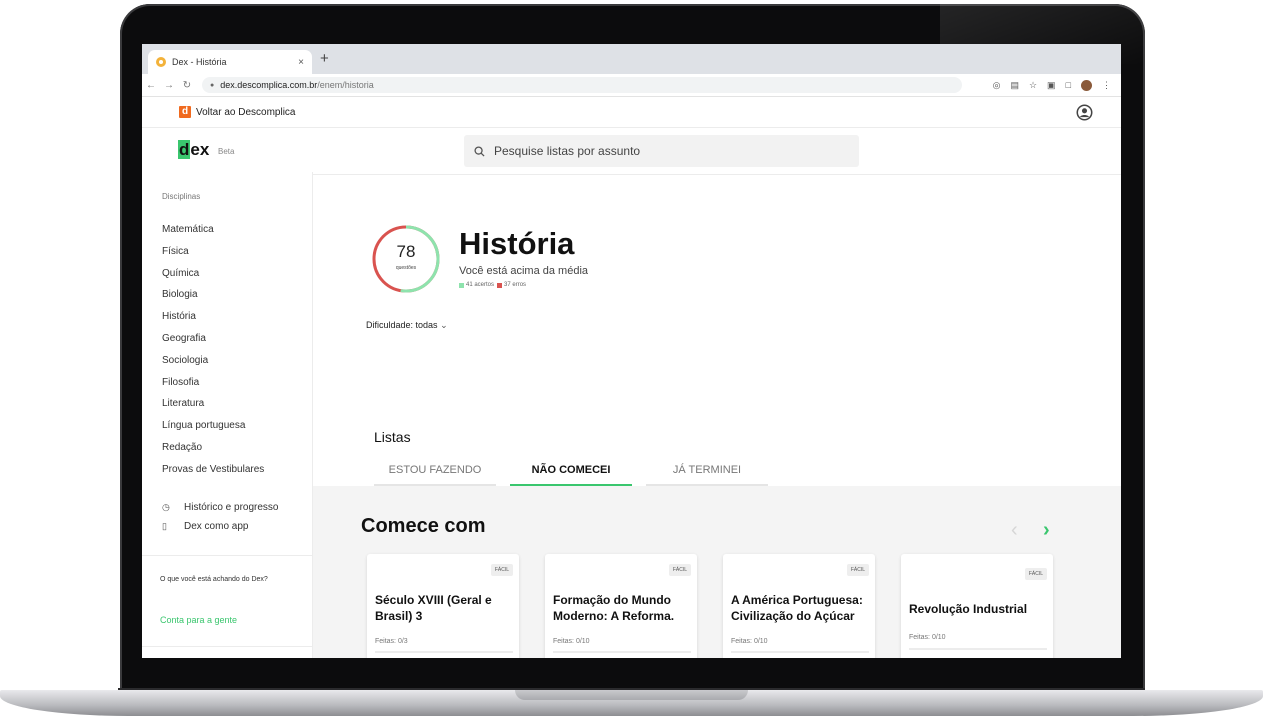  I want to click on sidebar-item-quimica: Química, so click(213, 274).